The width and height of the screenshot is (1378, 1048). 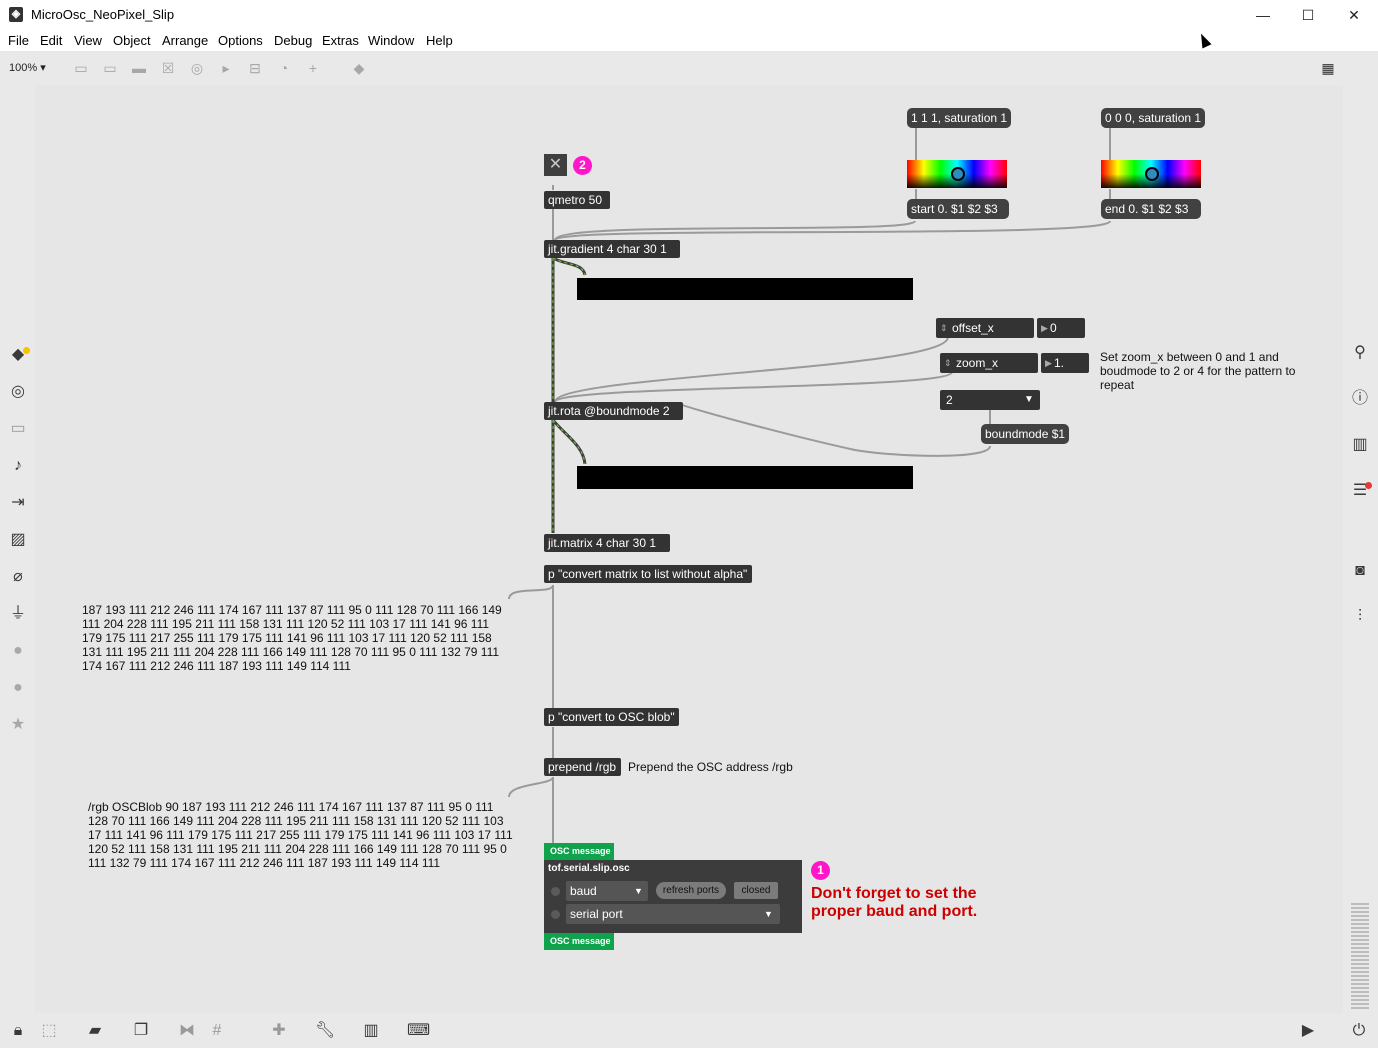 I want to click on jit-matrix-object: jit.matrix 4 char 30 1, so click(x=607, y=543).